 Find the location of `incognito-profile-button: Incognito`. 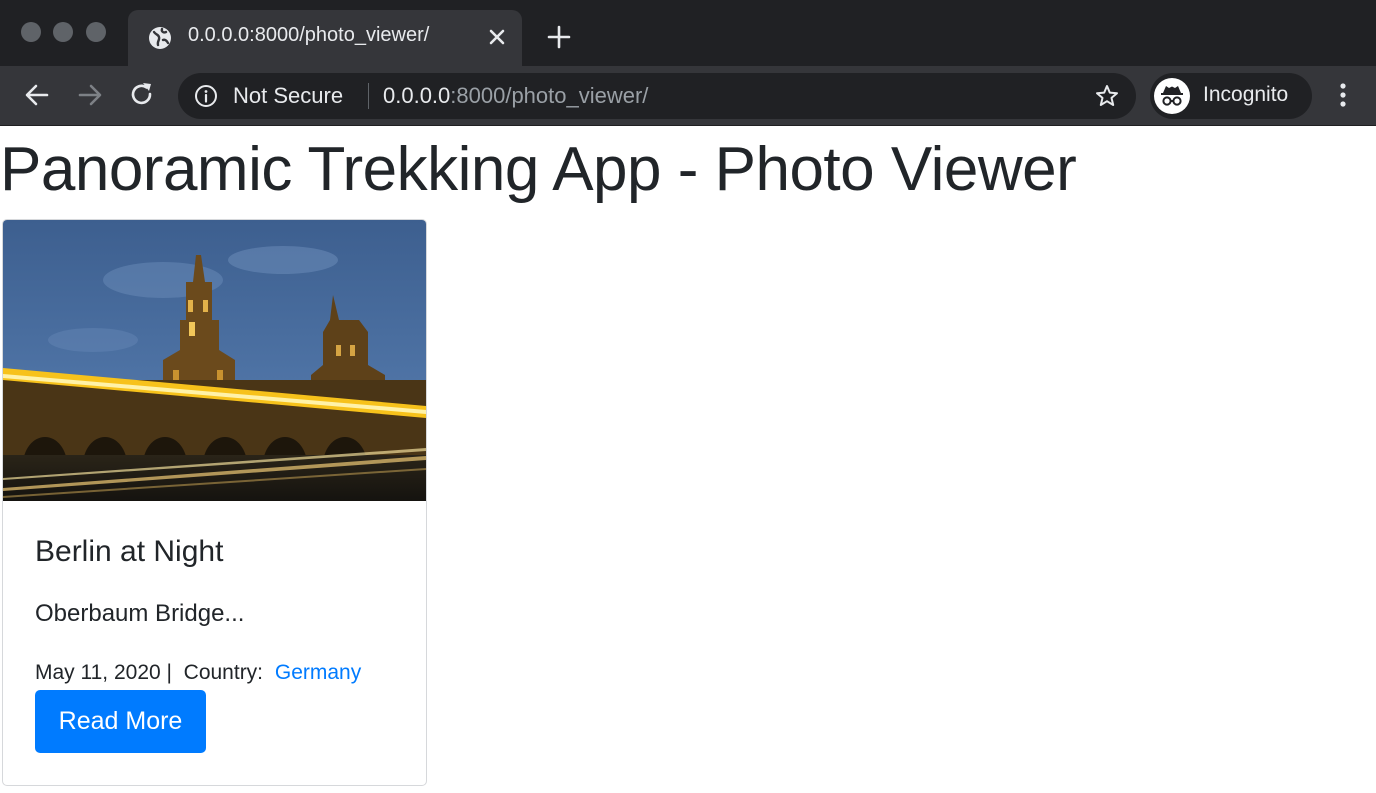

incognito-profile-button: Incognito is located at coordinates (1231, 96).